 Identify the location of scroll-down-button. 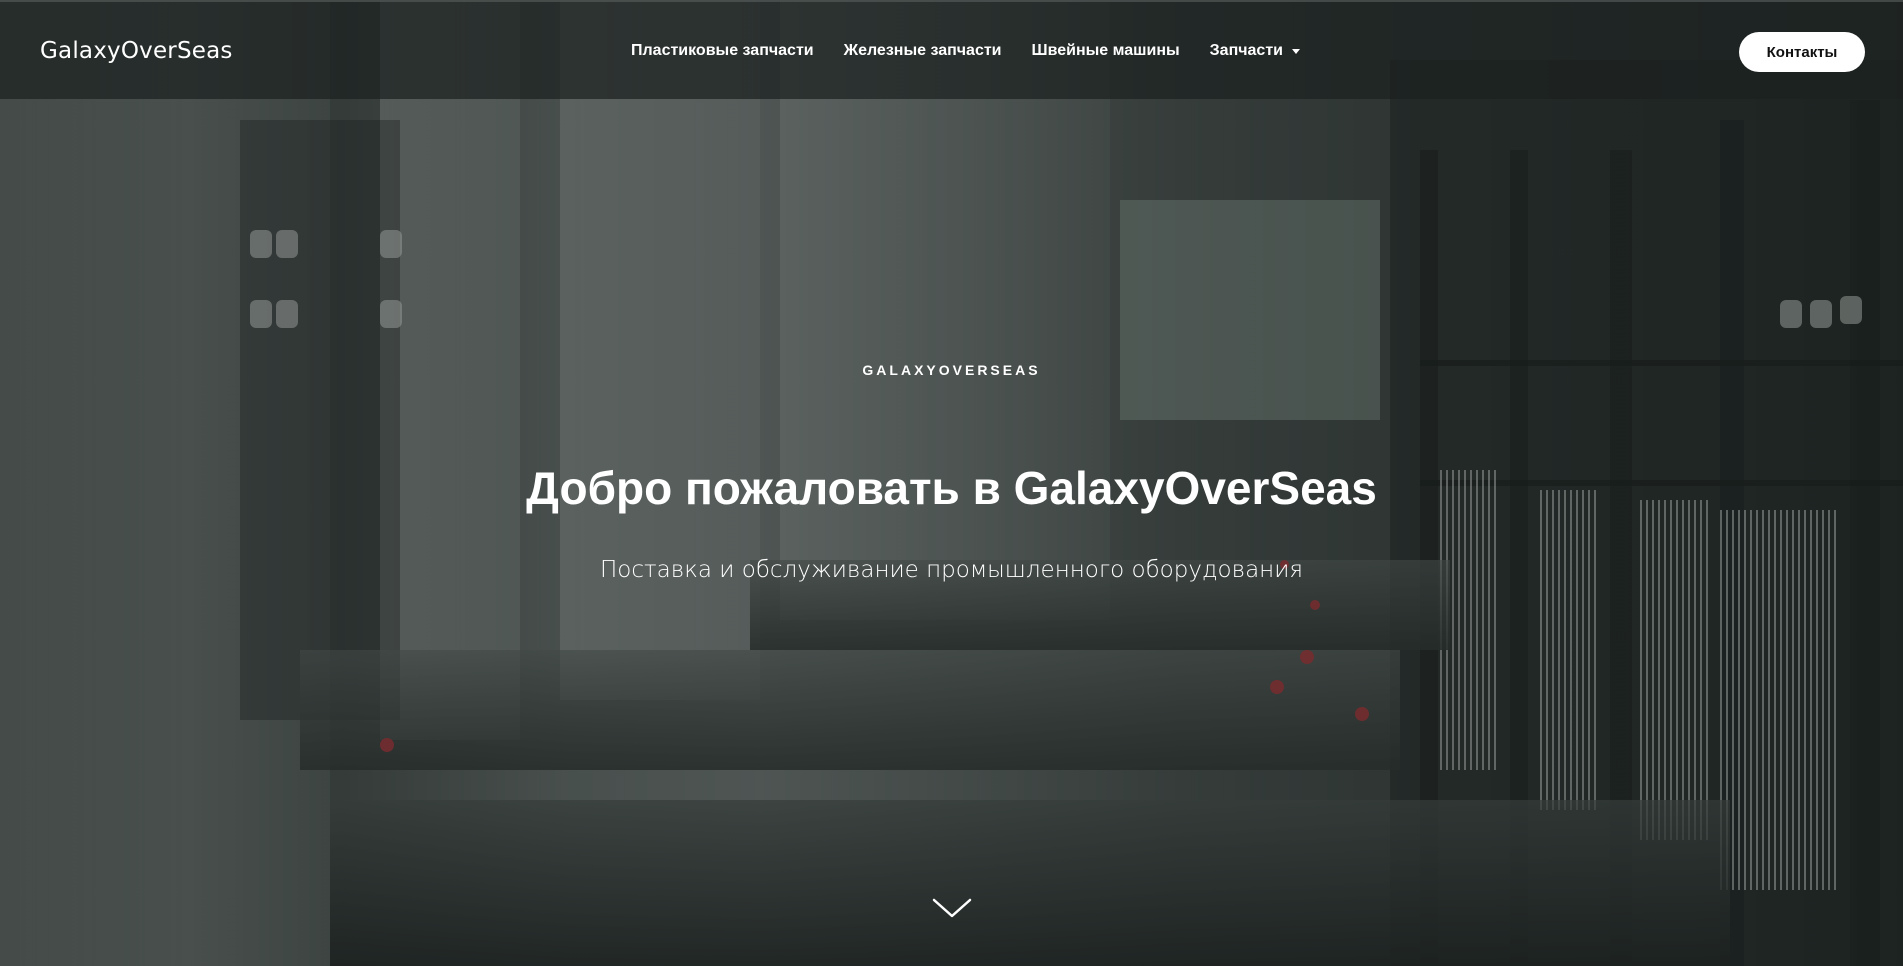
(952, 908).